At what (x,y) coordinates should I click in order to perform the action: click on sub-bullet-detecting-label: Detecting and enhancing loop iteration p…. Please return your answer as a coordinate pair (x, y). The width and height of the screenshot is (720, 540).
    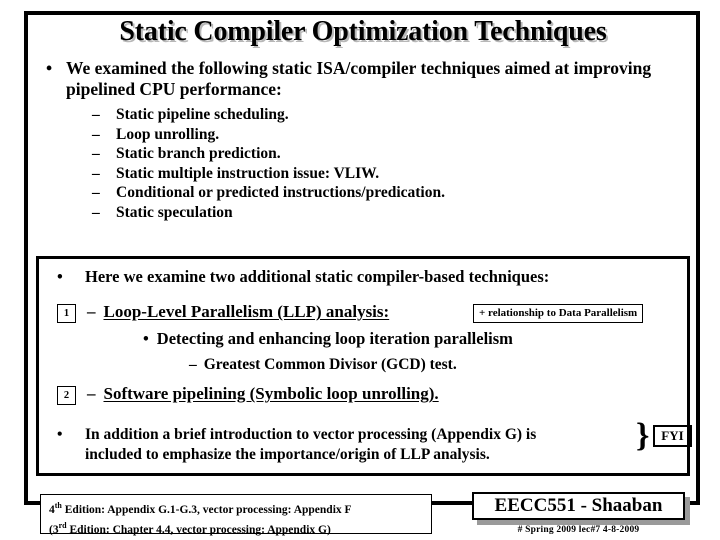
    Looking at the image, I should click on (334, 338).